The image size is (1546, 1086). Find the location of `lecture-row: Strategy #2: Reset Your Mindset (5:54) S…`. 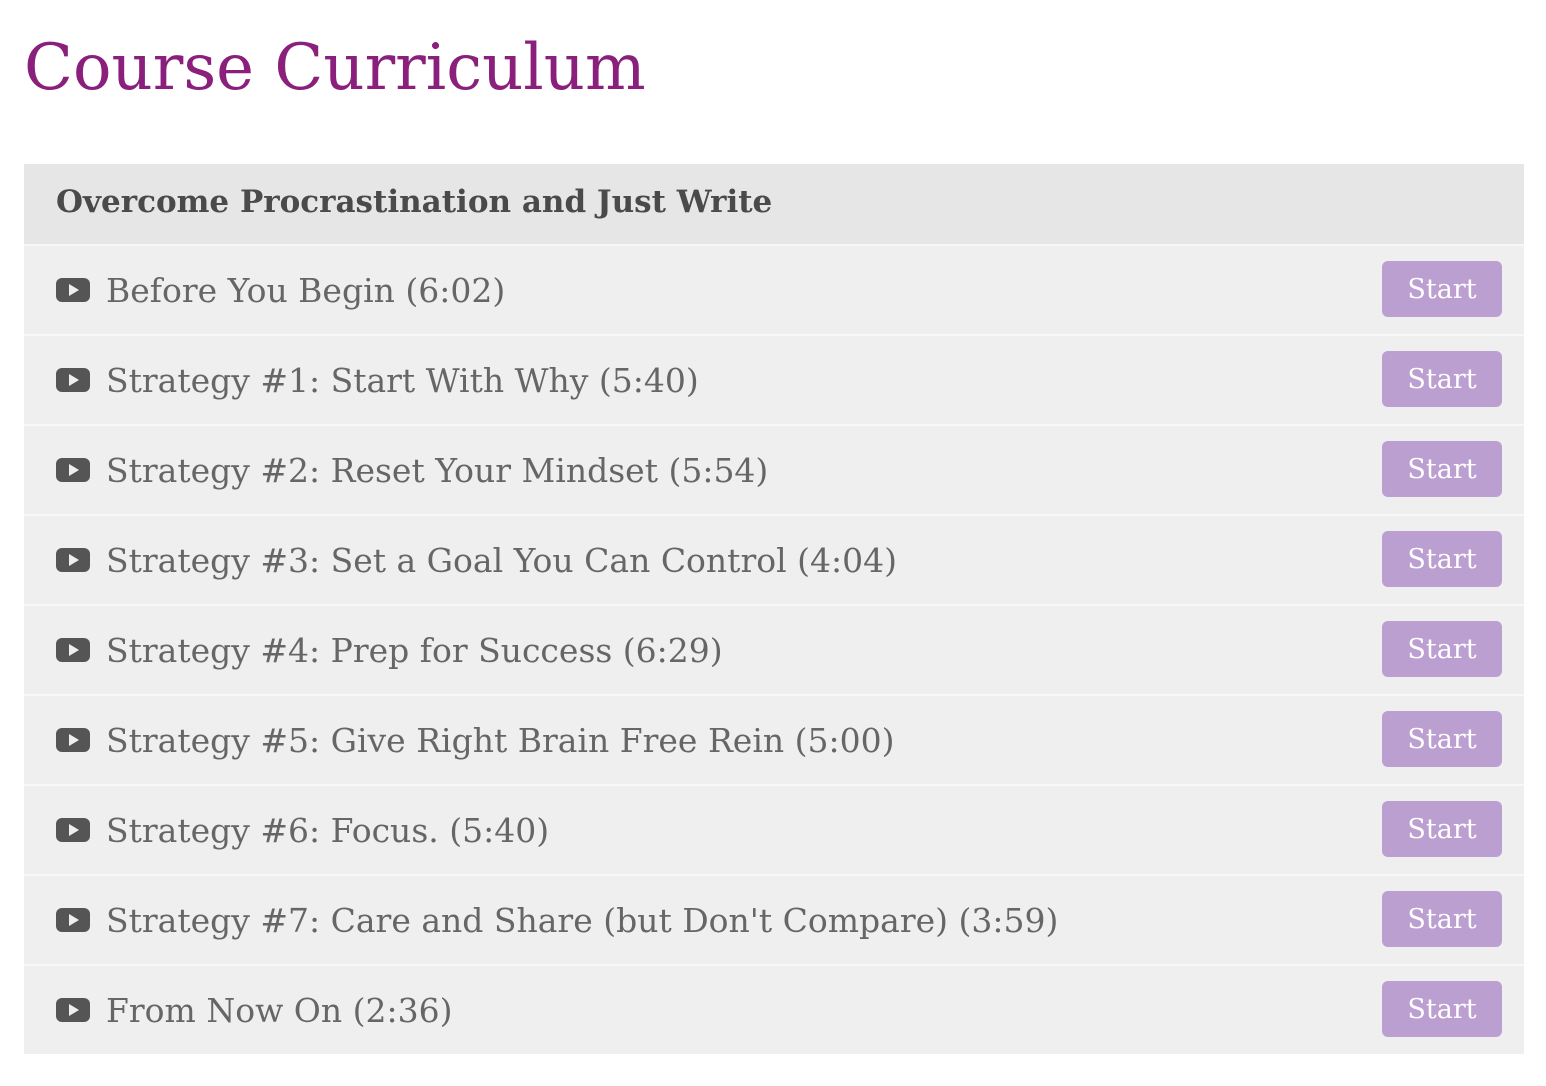

lecture-row: Strategy #2: Reset Your Mindset (5:54) S… is located at coordinates (774, 471).